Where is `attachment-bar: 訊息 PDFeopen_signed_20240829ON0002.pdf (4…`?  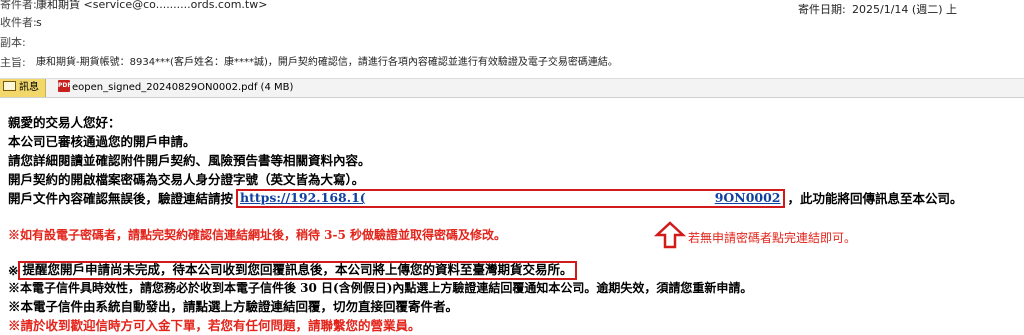
attachment-bar: 訊息 PDFeopen_signed_20240829ON0002.pdf (4… is located at coordinates (512, 88).